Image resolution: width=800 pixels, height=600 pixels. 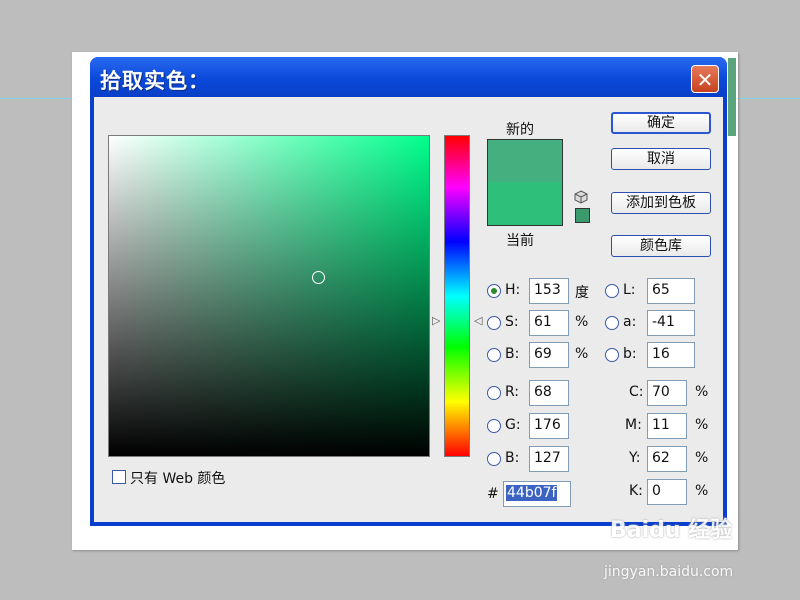 What do you see at coordinates (671, 530) in the screenshot?
I see `watermark-logo: Baidu 经验` at bounding box center [671, 530].